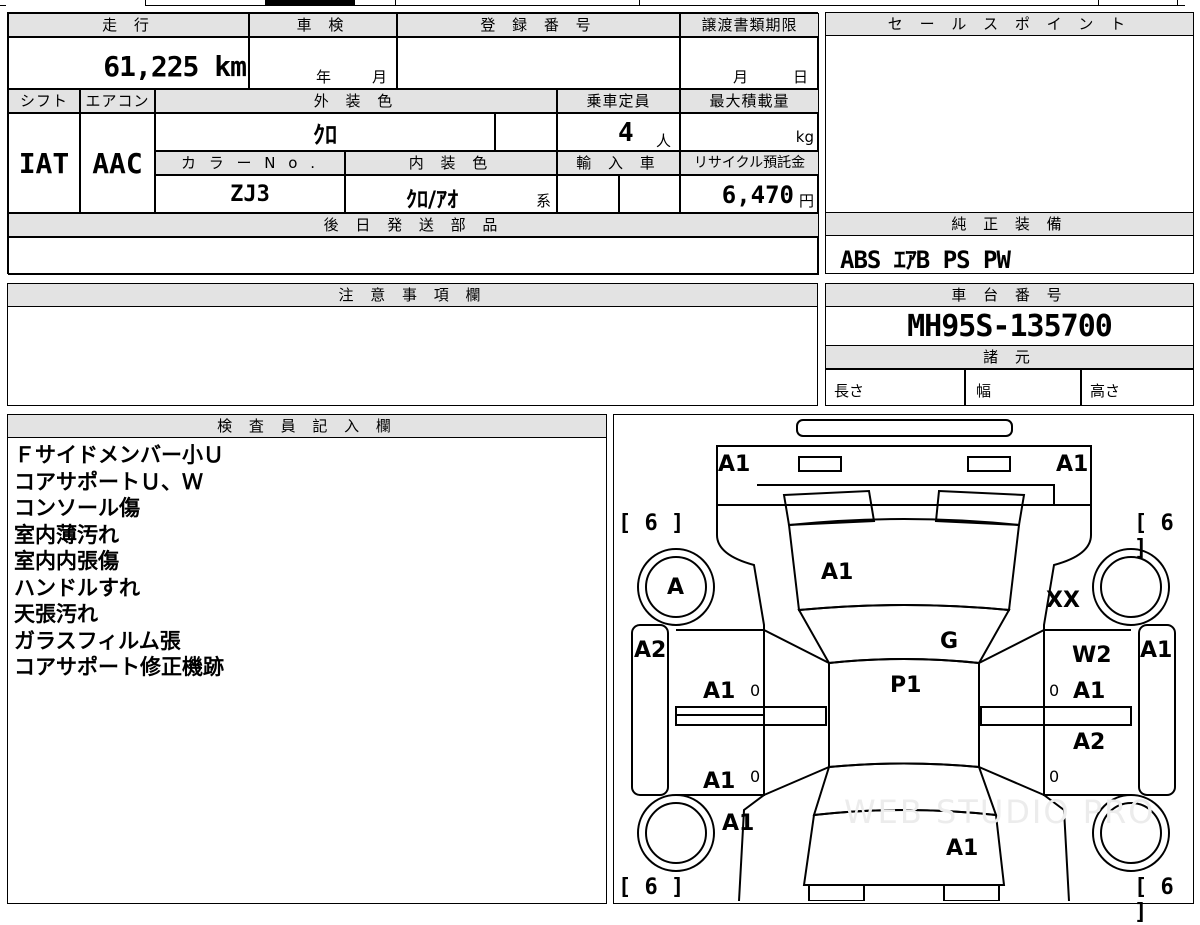 This screenshot has width=1200, height=925. I want to click on registration-header: 登 録 番 号, so click(538, 25).